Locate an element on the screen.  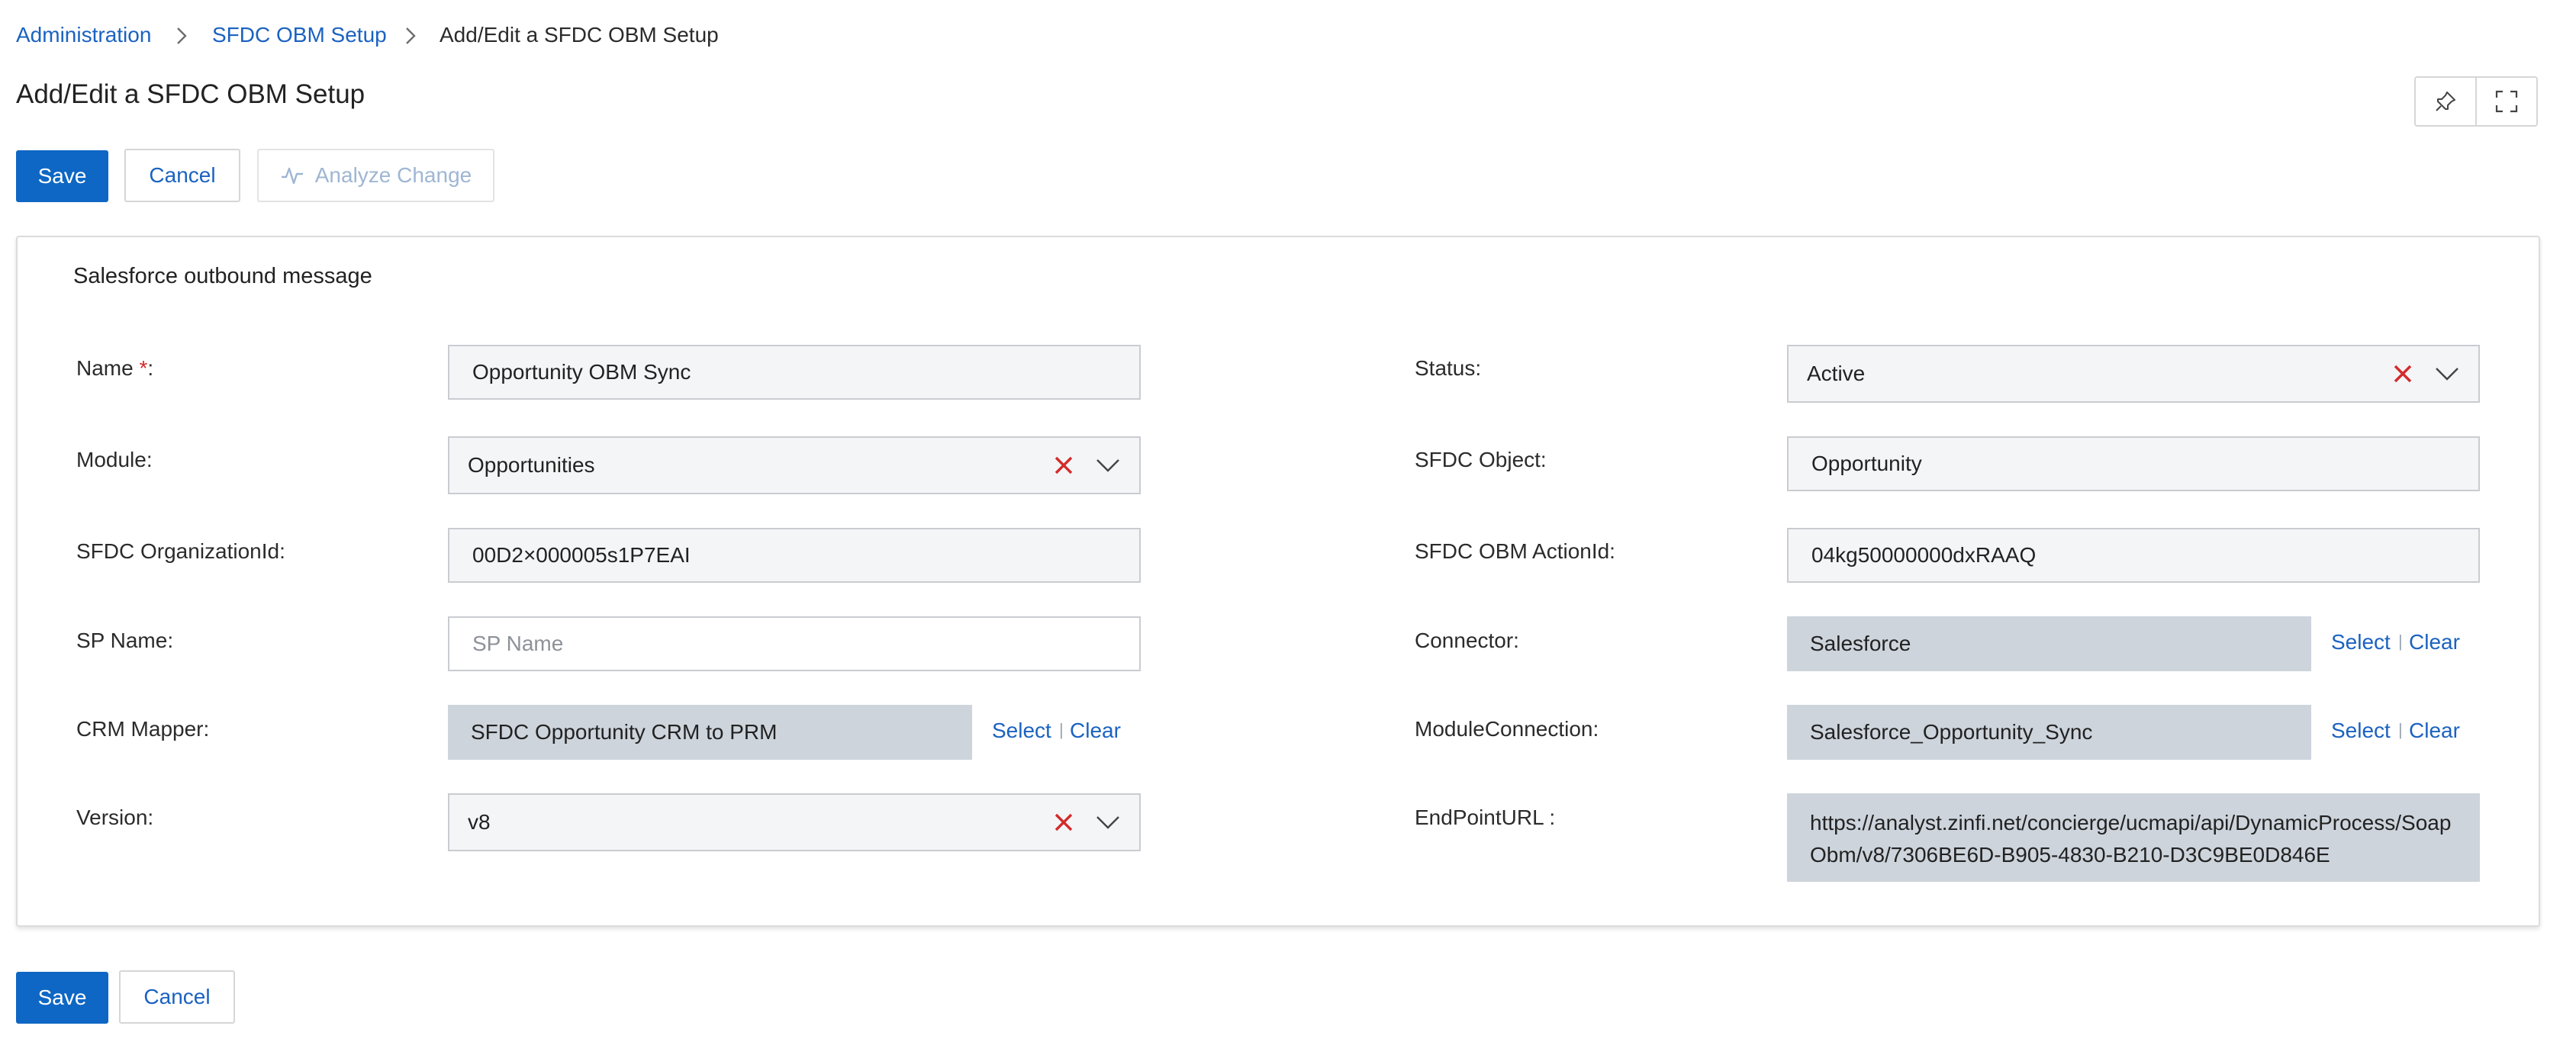
analyze-change-label: Analyze Change is located at coordinates (393, 175).